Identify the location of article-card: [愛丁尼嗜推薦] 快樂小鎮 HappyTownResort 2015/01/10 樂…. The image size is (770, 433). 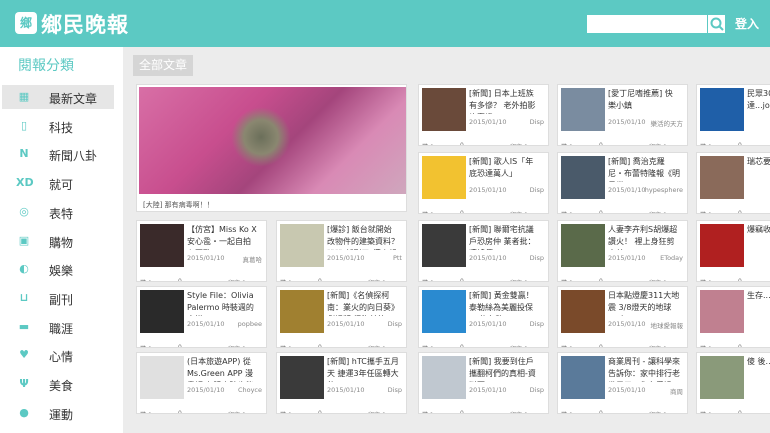
(622, 115).